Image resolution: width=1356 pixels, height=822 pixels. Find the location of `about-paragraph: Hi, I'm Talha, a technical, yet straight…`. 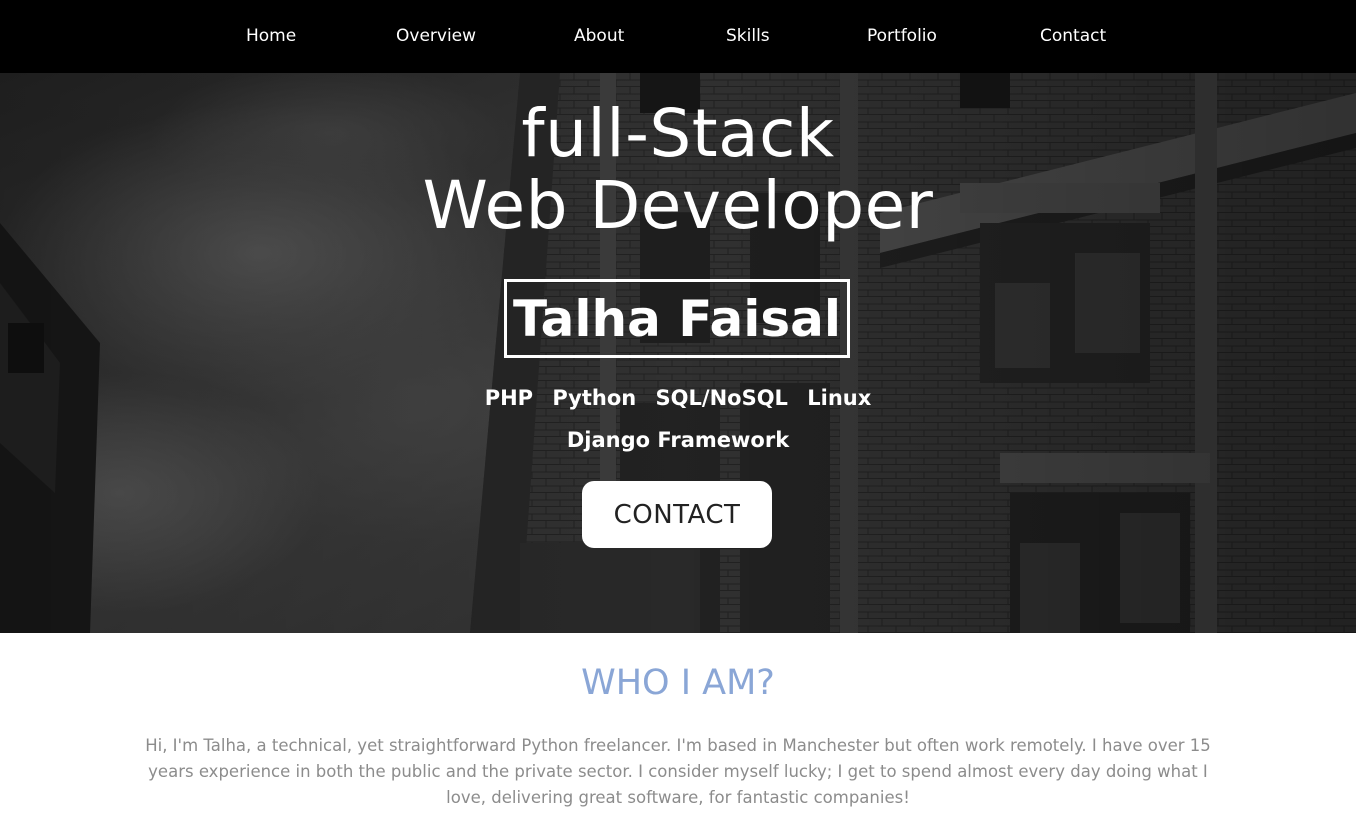

about-paragraph: Hi, I'm Talha, a technical, yet straight… is located at coordinates (678, 771).